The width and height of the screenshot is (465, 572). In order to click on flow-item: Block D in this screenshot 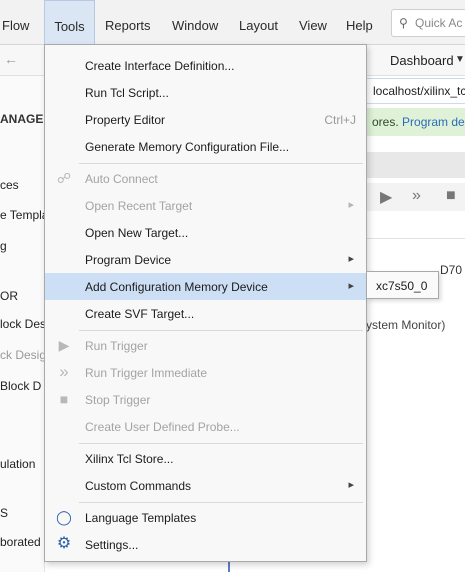, I will do `click(20, 386)`.